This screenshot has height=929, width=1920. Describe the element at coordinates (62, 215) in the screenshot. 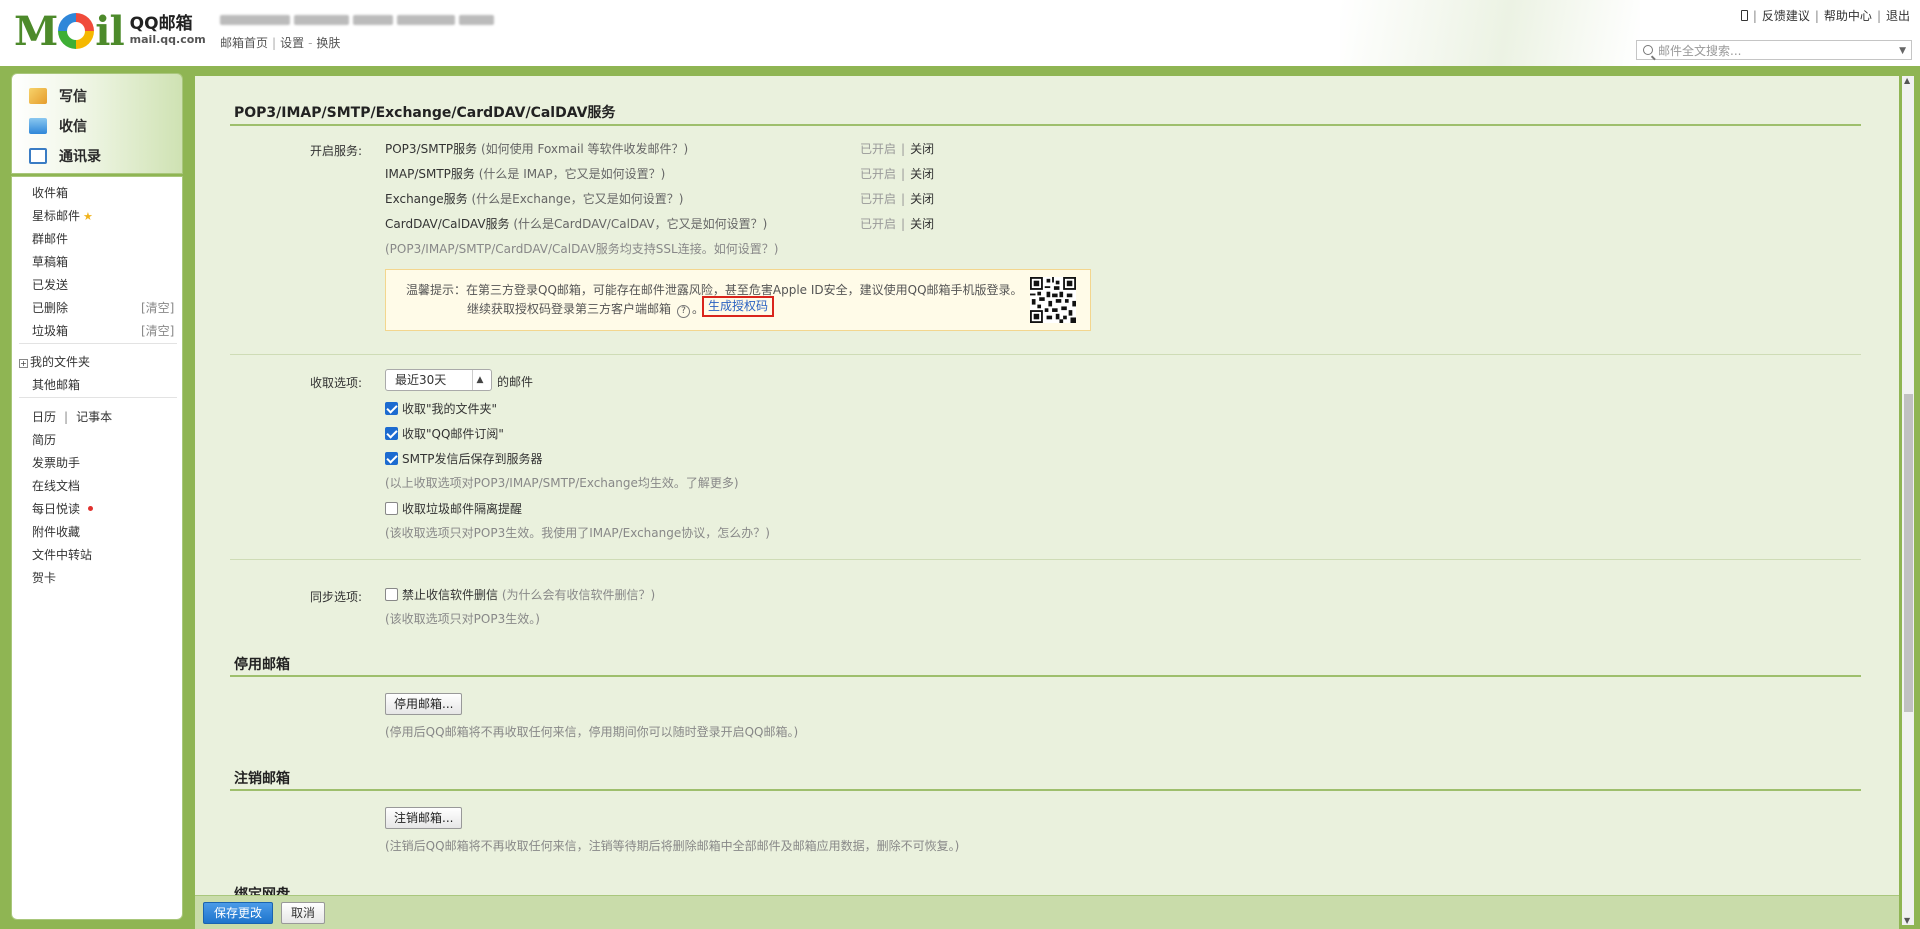

I see `sidebar-item-starred: 星标邮件 ★` at that location.